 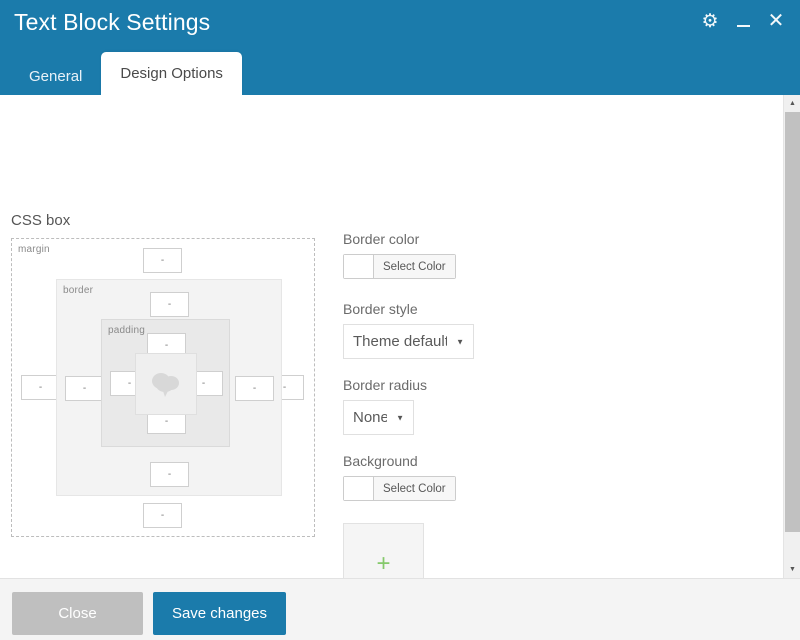 I want to click on minimize-glyph, so click(x=743, y=25).